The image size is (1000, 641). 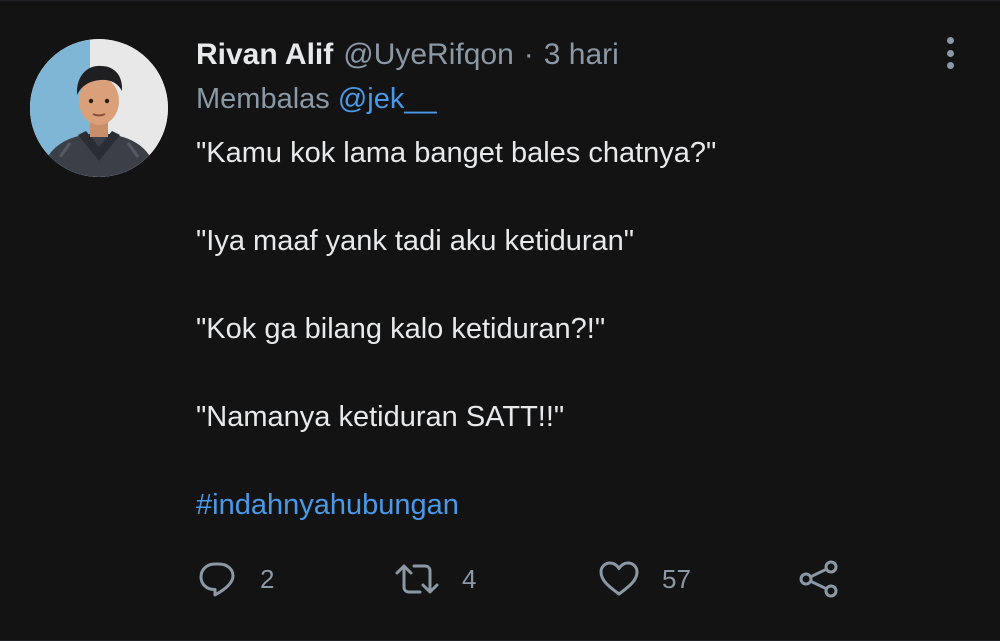 I want to click on tweet-line: "Kok ga bilang kalo ketiduran?!", so click(x=401, y=329).